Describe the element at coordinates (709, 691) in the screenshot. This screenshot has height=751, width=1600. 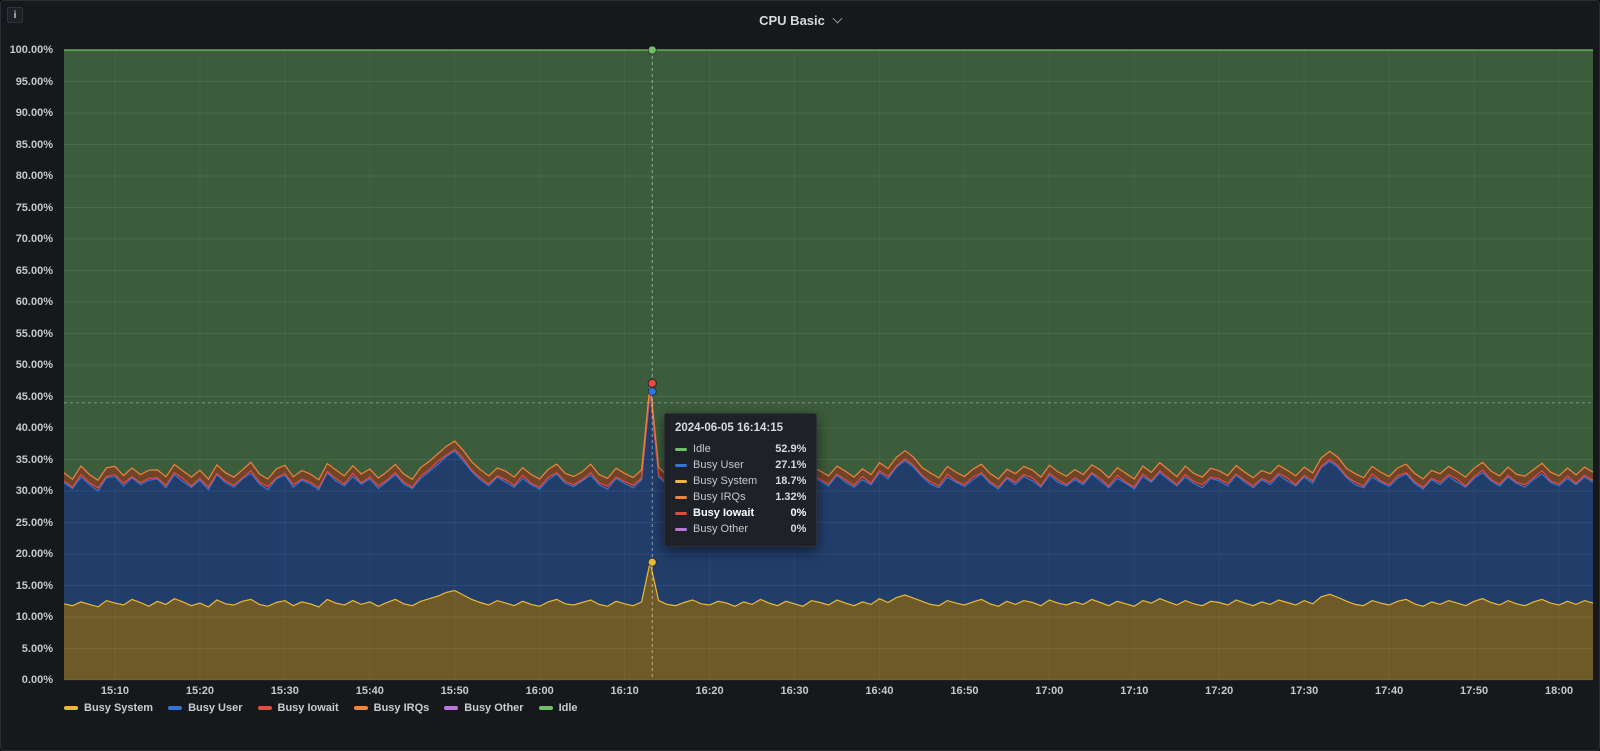
I see `x-tick-label: 16:20` at that location.